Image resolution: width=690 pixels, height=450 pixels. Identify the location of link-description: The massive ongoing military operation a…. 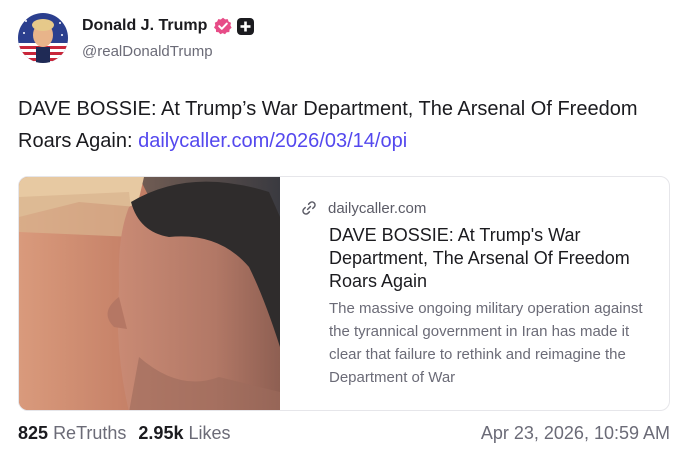
(486, 343).